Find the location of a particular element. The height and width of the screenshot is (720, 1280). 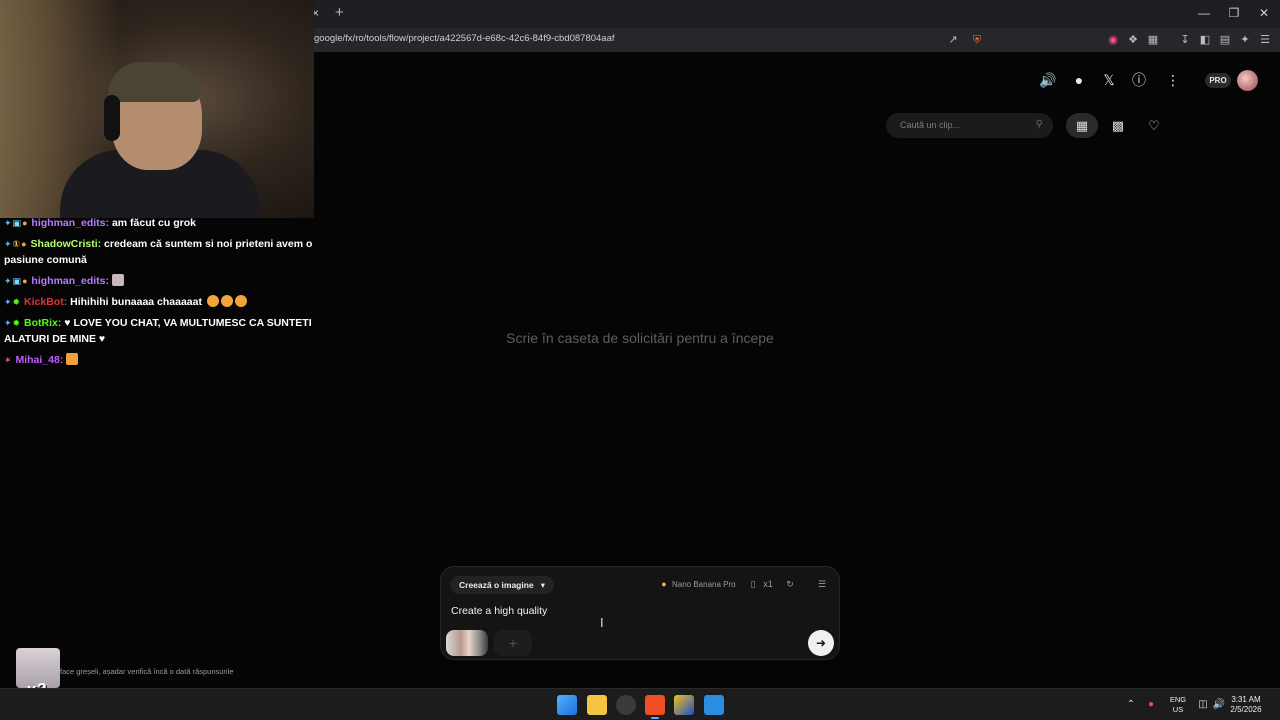

settings-sliders-icon: ☰ is located at coordinates (822, 584).